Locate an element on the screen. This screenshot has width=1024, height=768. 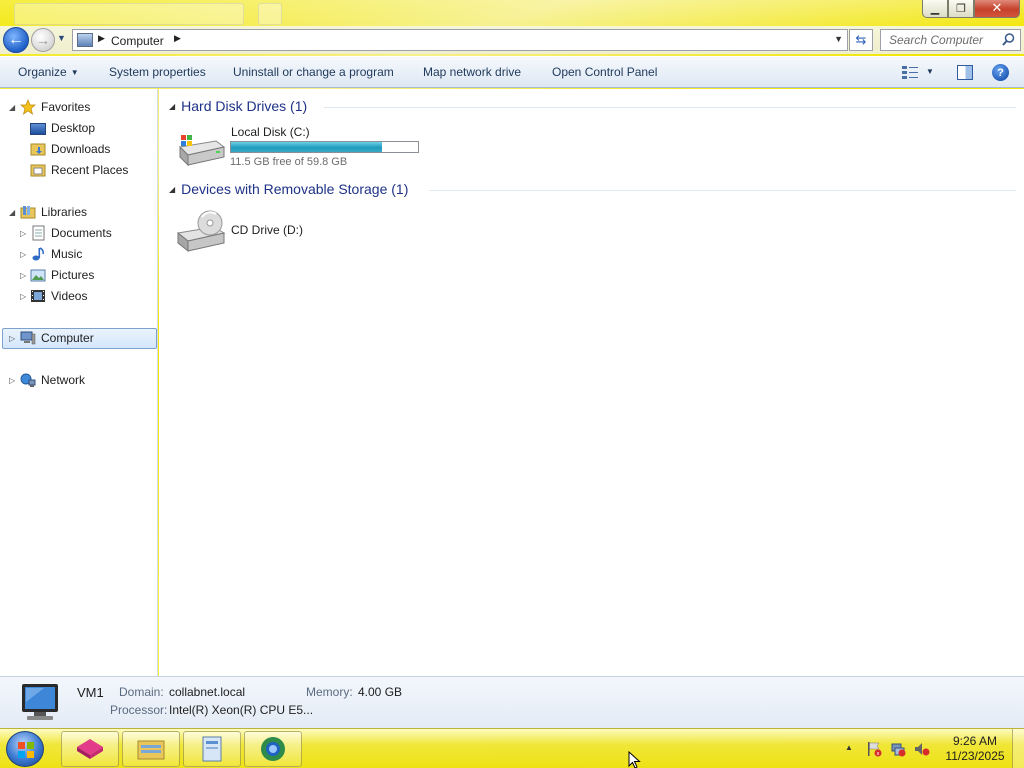
address-history-dropdown-icon: ▼ is located at coordinates (838, 39).